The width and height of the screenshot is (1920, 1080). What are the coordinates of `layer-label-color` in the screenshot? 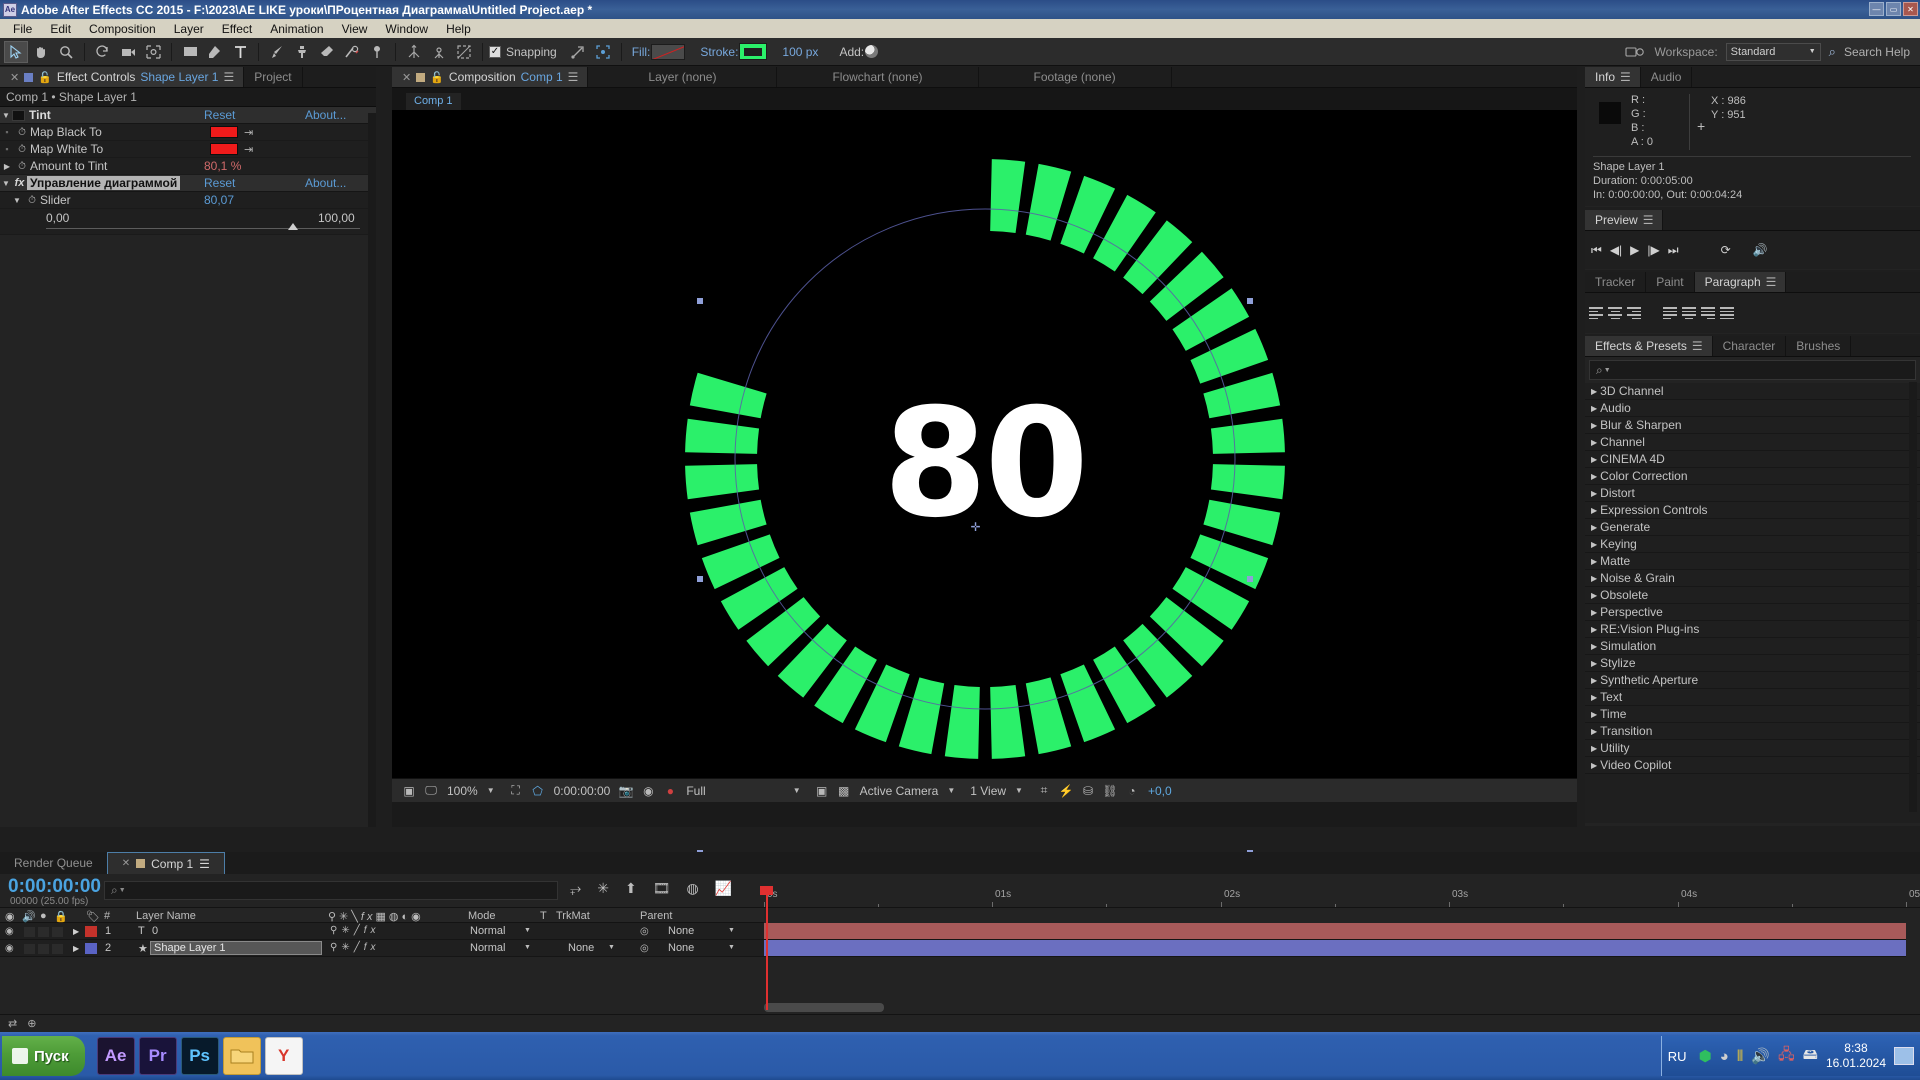 It's located at (91, 948).